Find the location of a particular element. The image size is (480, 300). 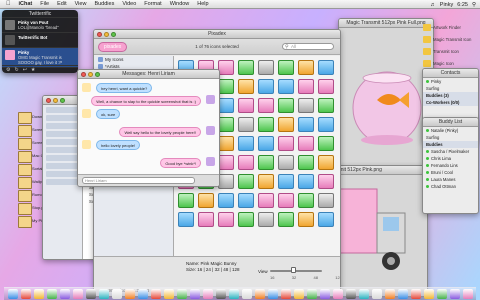

menu-clock: 6:25 is located at coordinates (462, 5).